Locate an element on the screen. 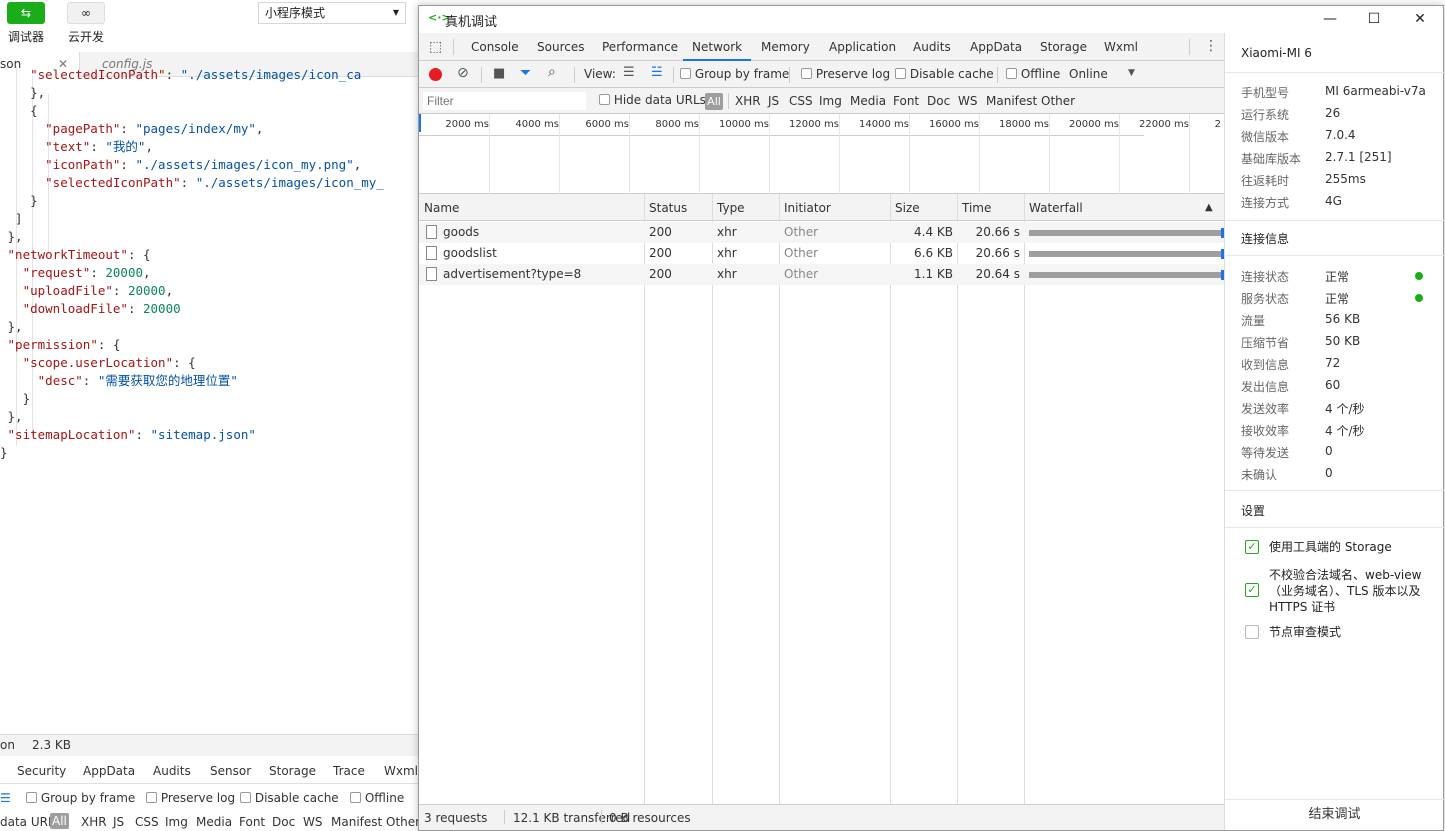 This screenshot has height=831, width=1445. ide-filter-type: CSS is located at coordinates (147, 822).